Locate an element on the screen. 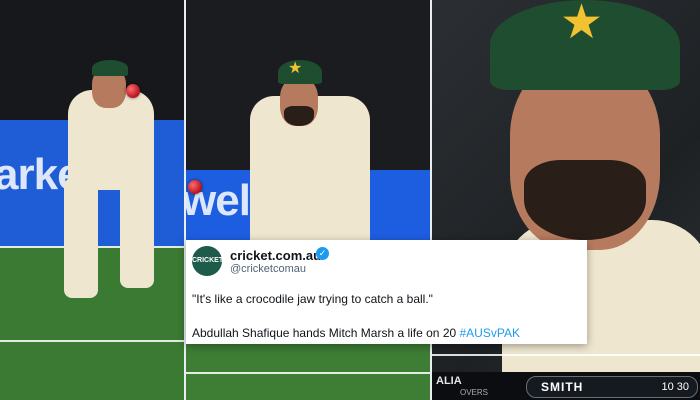  fielder-beard is located at coordinates (299, 116).